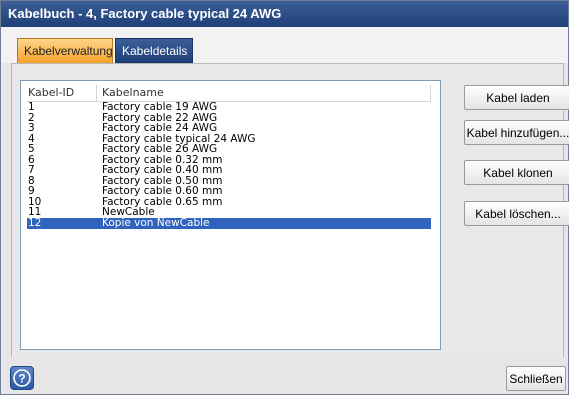 This screenshot has width=569, height=395. Describe the element at coordinates (162, 170) in the screenshot. I see `cable-name-cell: Factory cable 0.40 mm` at that location.